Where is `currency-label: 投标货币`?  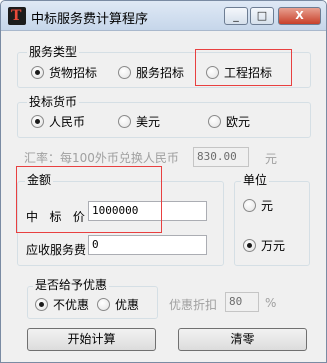
currency-label: 投标货币 is located at coordinates (53, 102).